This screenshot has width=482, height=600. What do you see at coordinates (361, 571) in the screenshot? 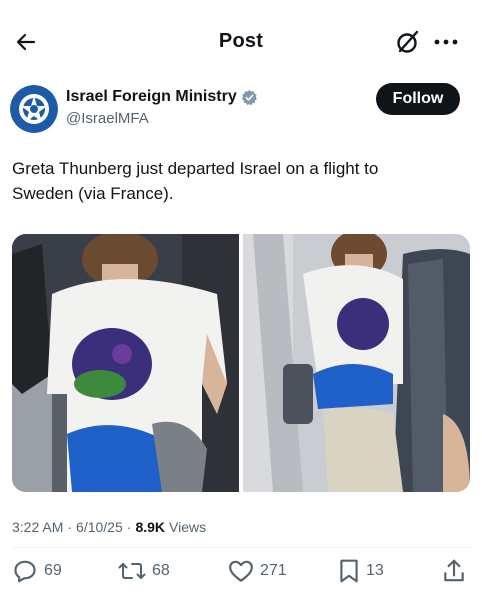
I see `bookmark-button: 13` at bounding box center [361, 571].